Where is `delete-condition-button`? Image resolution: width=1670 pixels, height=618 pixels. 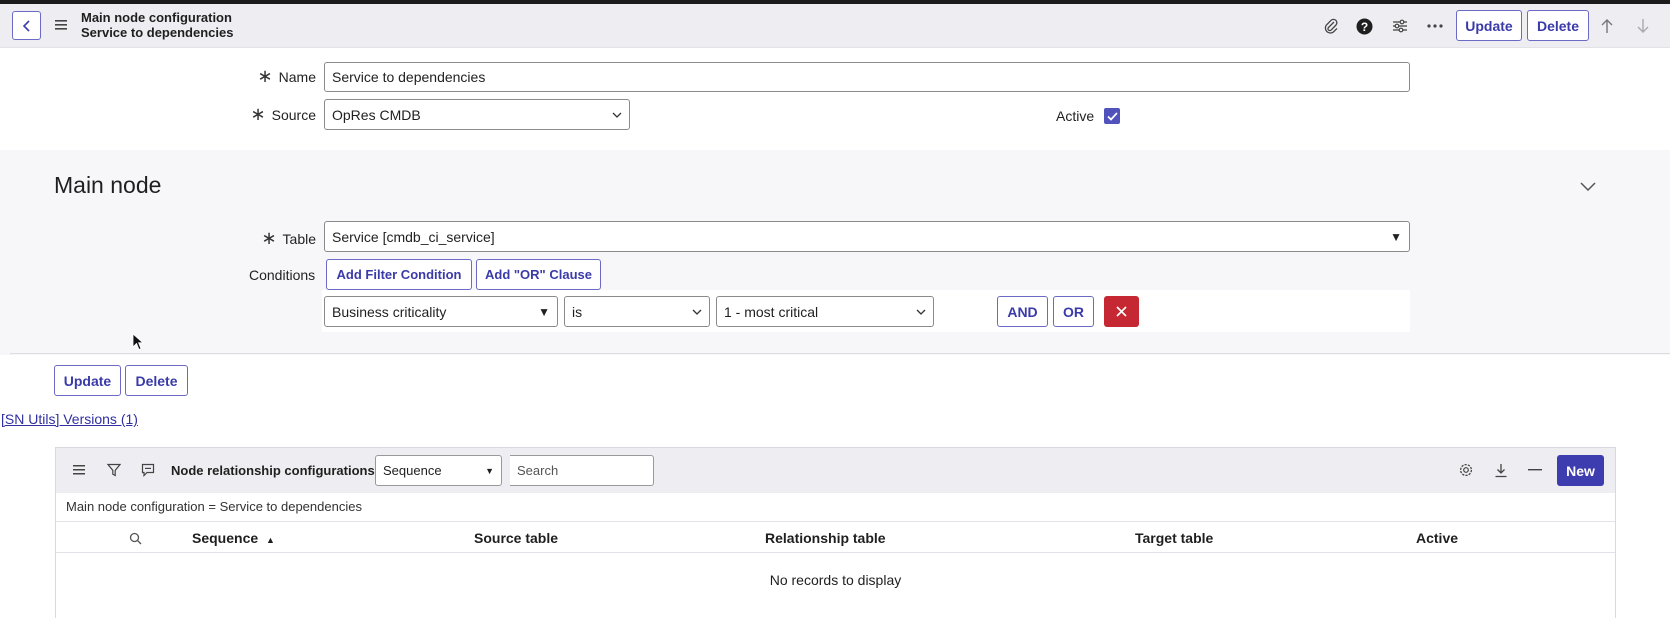 delete-condition-button is located at coordinates (1121, 311).